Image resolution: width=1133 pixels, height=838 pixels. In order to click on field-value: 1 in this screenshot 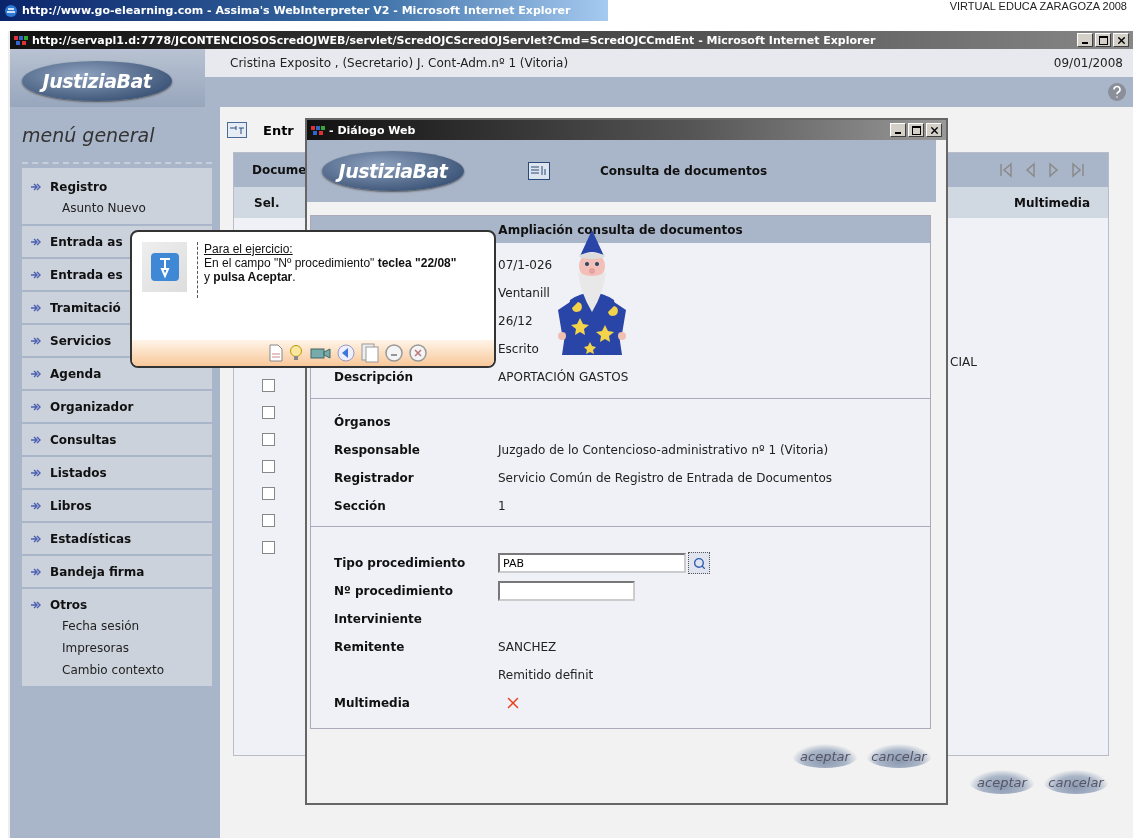, I will do `click(502, 506)`.